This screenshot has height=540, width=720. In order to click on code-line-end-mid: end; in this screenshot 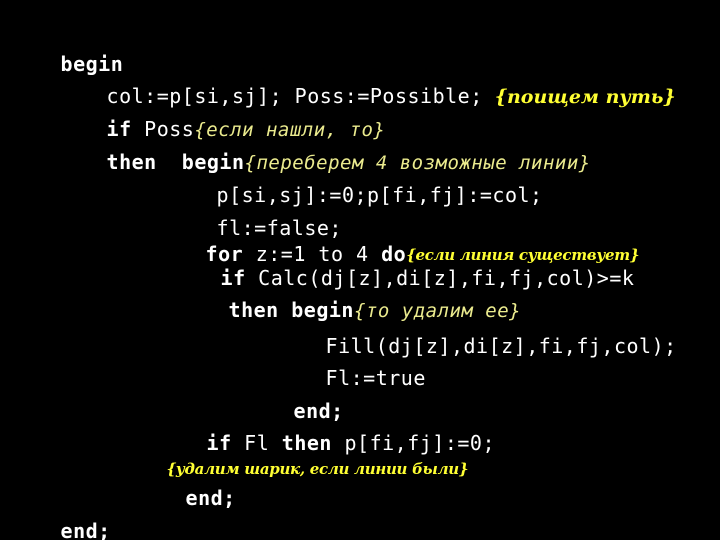, I will do `click(191, 498)`.